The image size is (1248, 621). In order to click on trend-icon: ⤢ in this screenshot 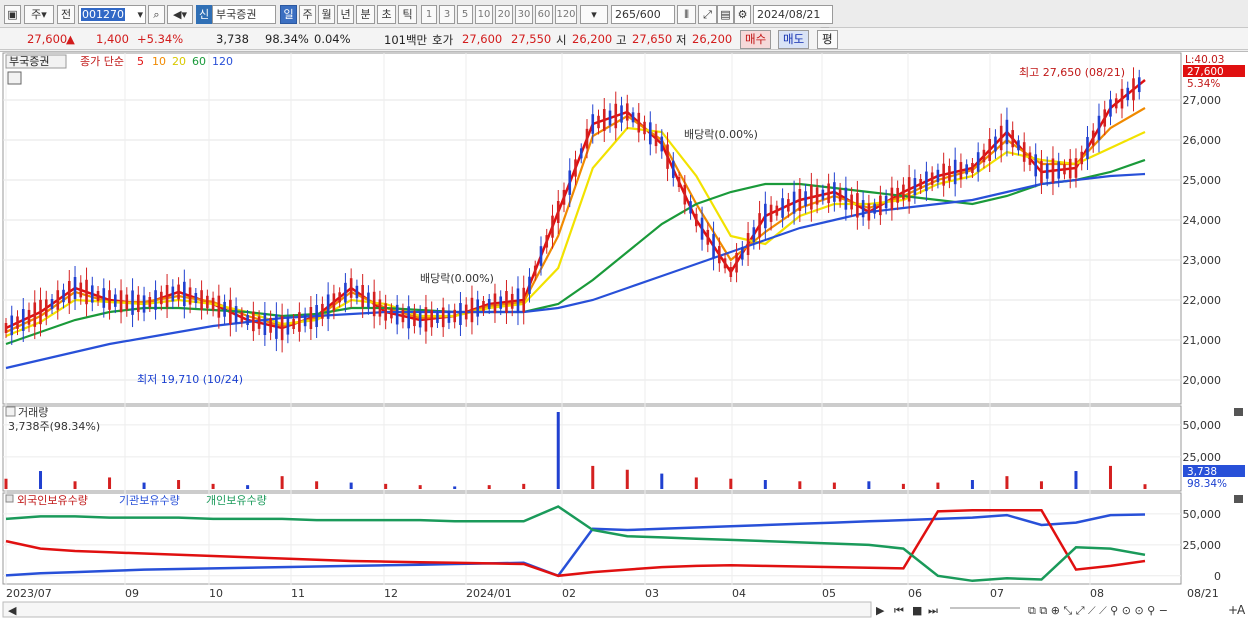, I will do `click(707, 14)`.